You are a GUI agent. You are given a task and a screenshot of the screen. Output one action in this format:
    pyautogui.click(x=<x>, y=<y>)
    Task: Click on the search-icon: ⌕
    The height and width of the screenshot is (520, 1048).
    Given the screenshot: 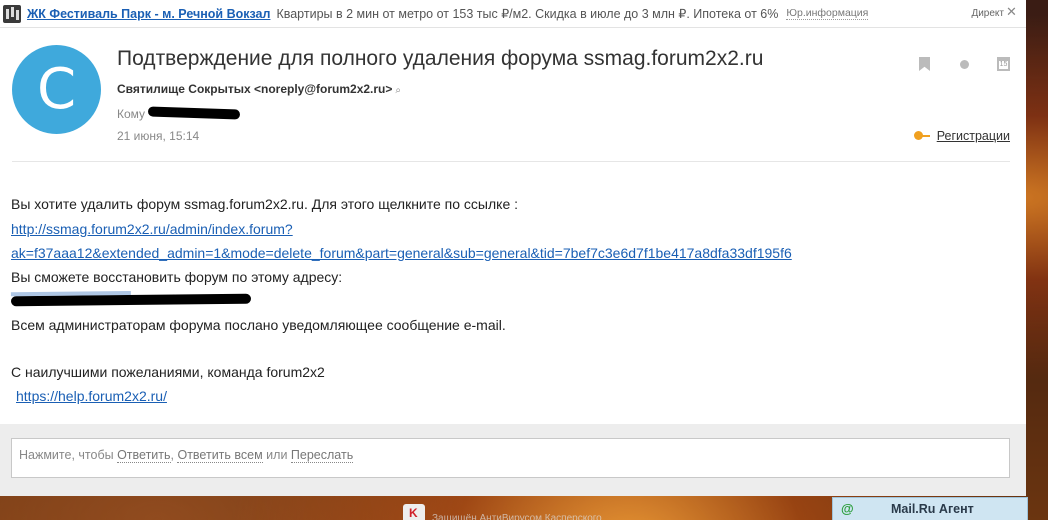 What is the action you would take?
    pyautogui.click(x=398, y=90)
    